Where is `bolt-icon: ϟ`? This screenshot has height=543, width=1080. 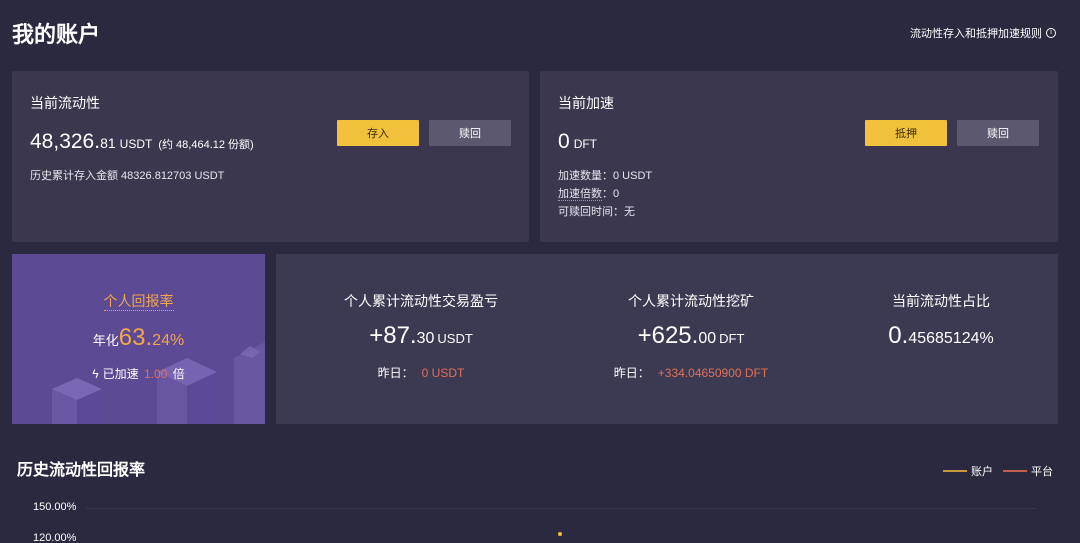
bolt-icon: ϟ is located at coordinates (95, 374).